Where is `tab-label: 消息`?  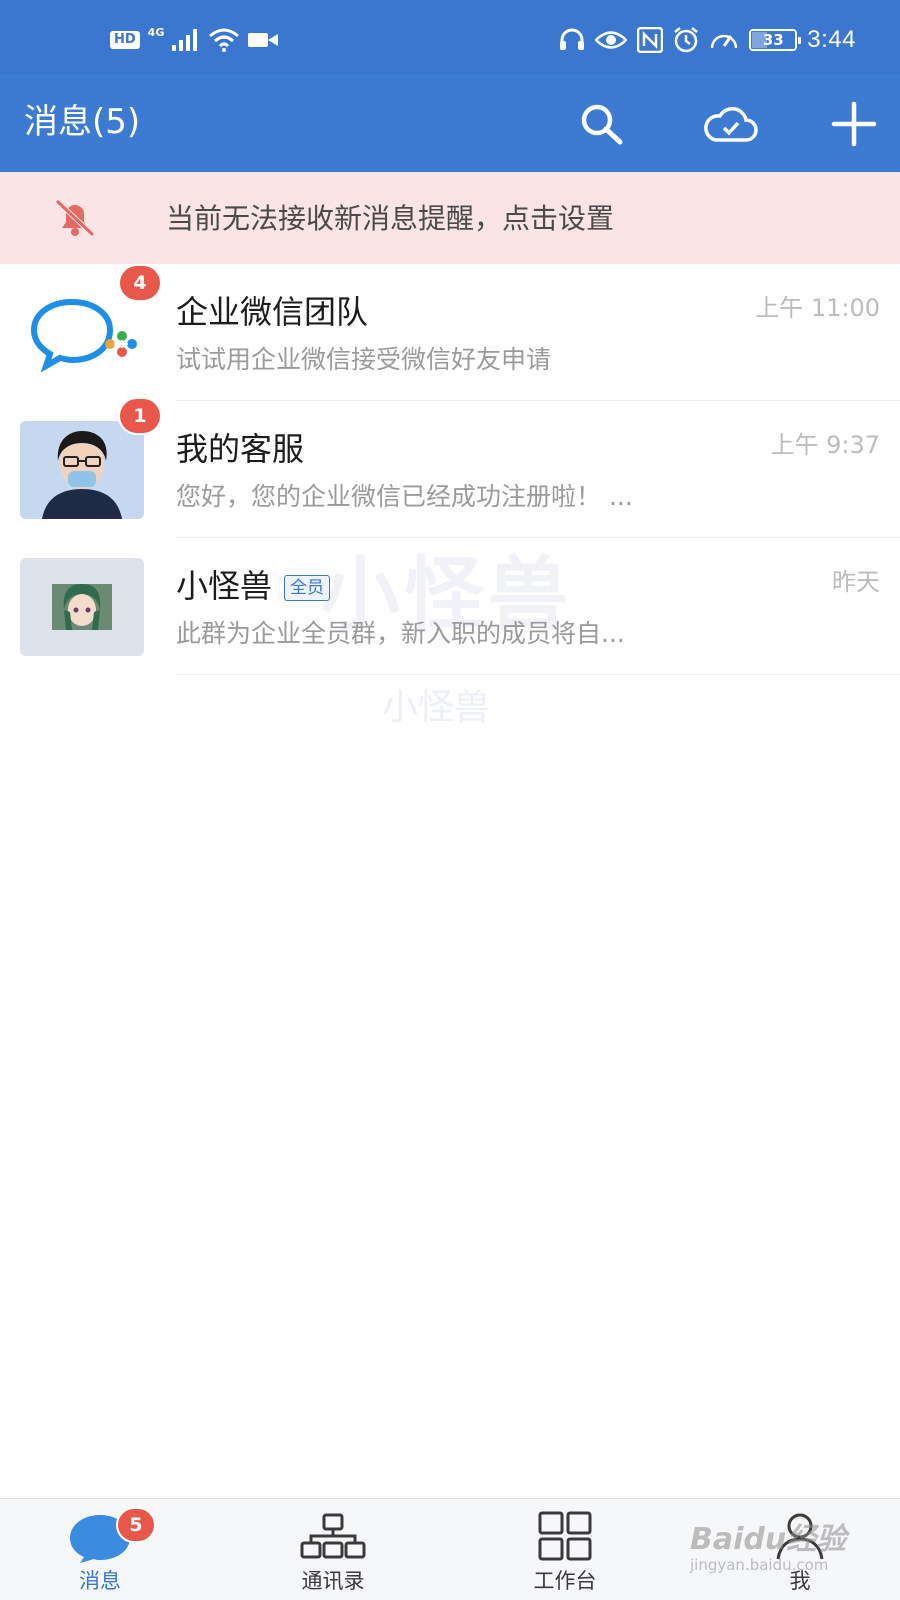 tab-label: 消息 is located at coordinates (100, 1581).